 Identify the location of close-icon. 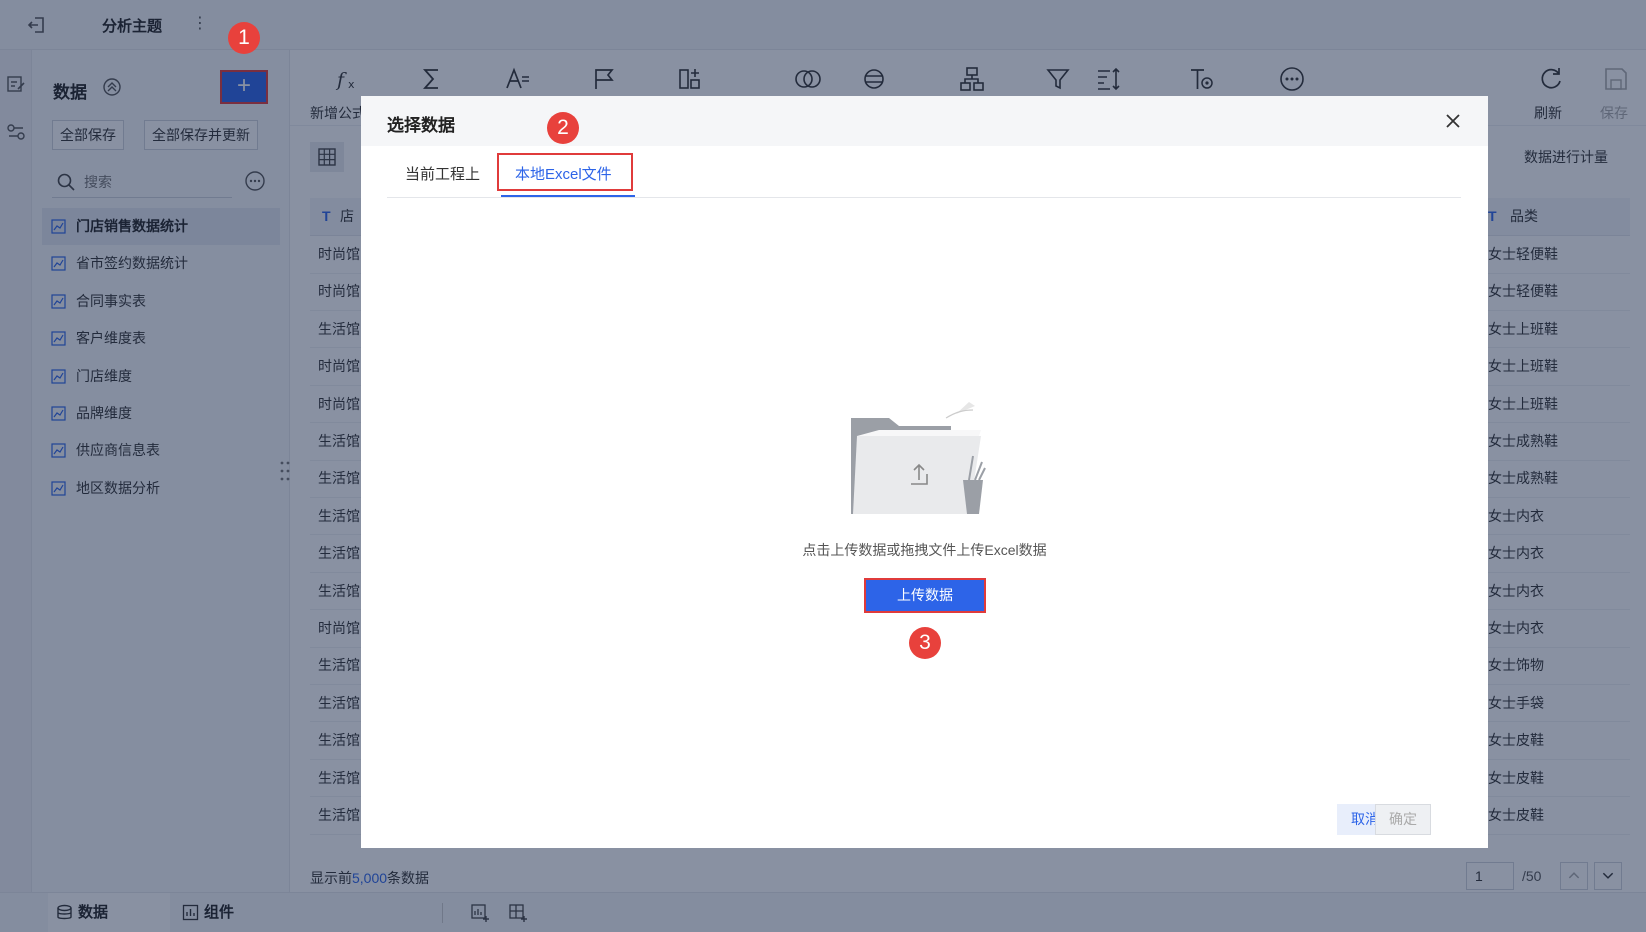
(1453, 121).